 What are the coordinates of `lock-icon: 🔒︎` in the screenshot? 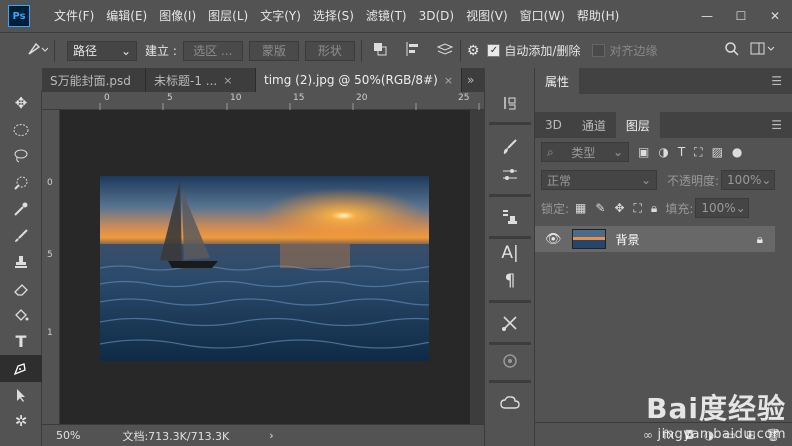 It's located at (759, 238).